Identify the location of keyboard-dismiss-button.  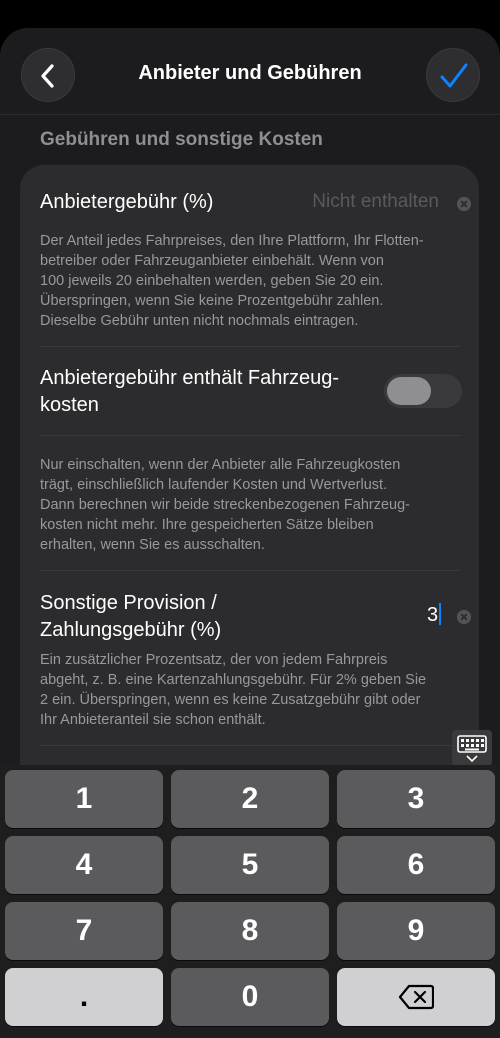
(472, 748).